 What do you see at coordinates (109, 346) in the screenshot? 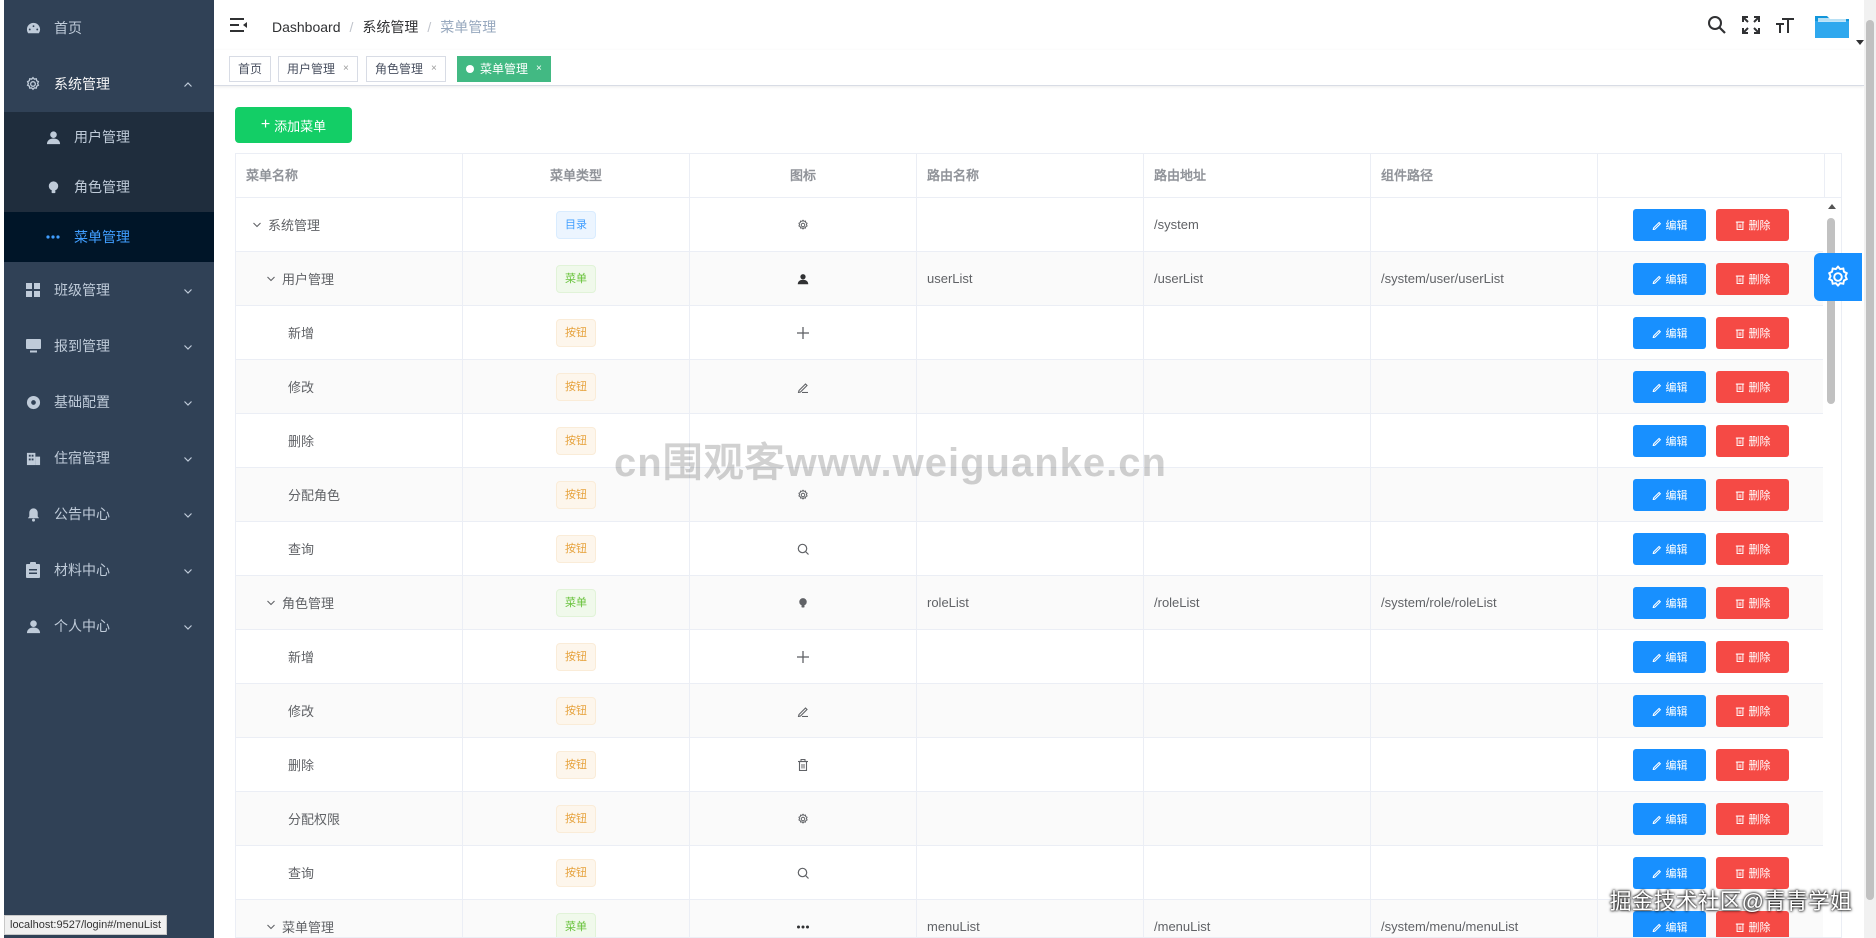
I see `sidebar-item-3: 报到管理` at bounding box center [109, 346].